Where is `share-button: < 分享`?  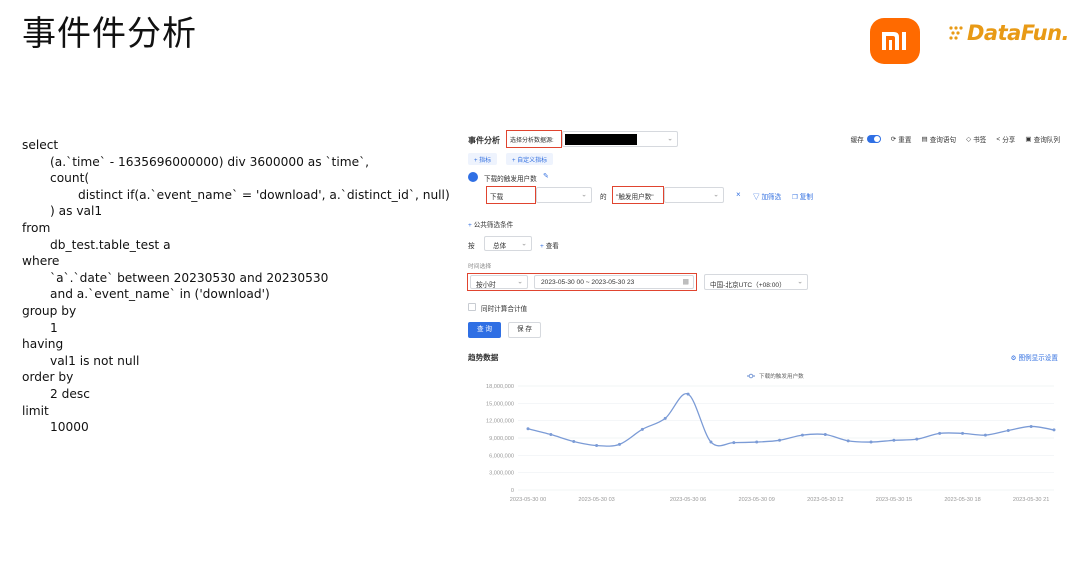 share-button: < 分享 is located at coordinates (1005, 139).